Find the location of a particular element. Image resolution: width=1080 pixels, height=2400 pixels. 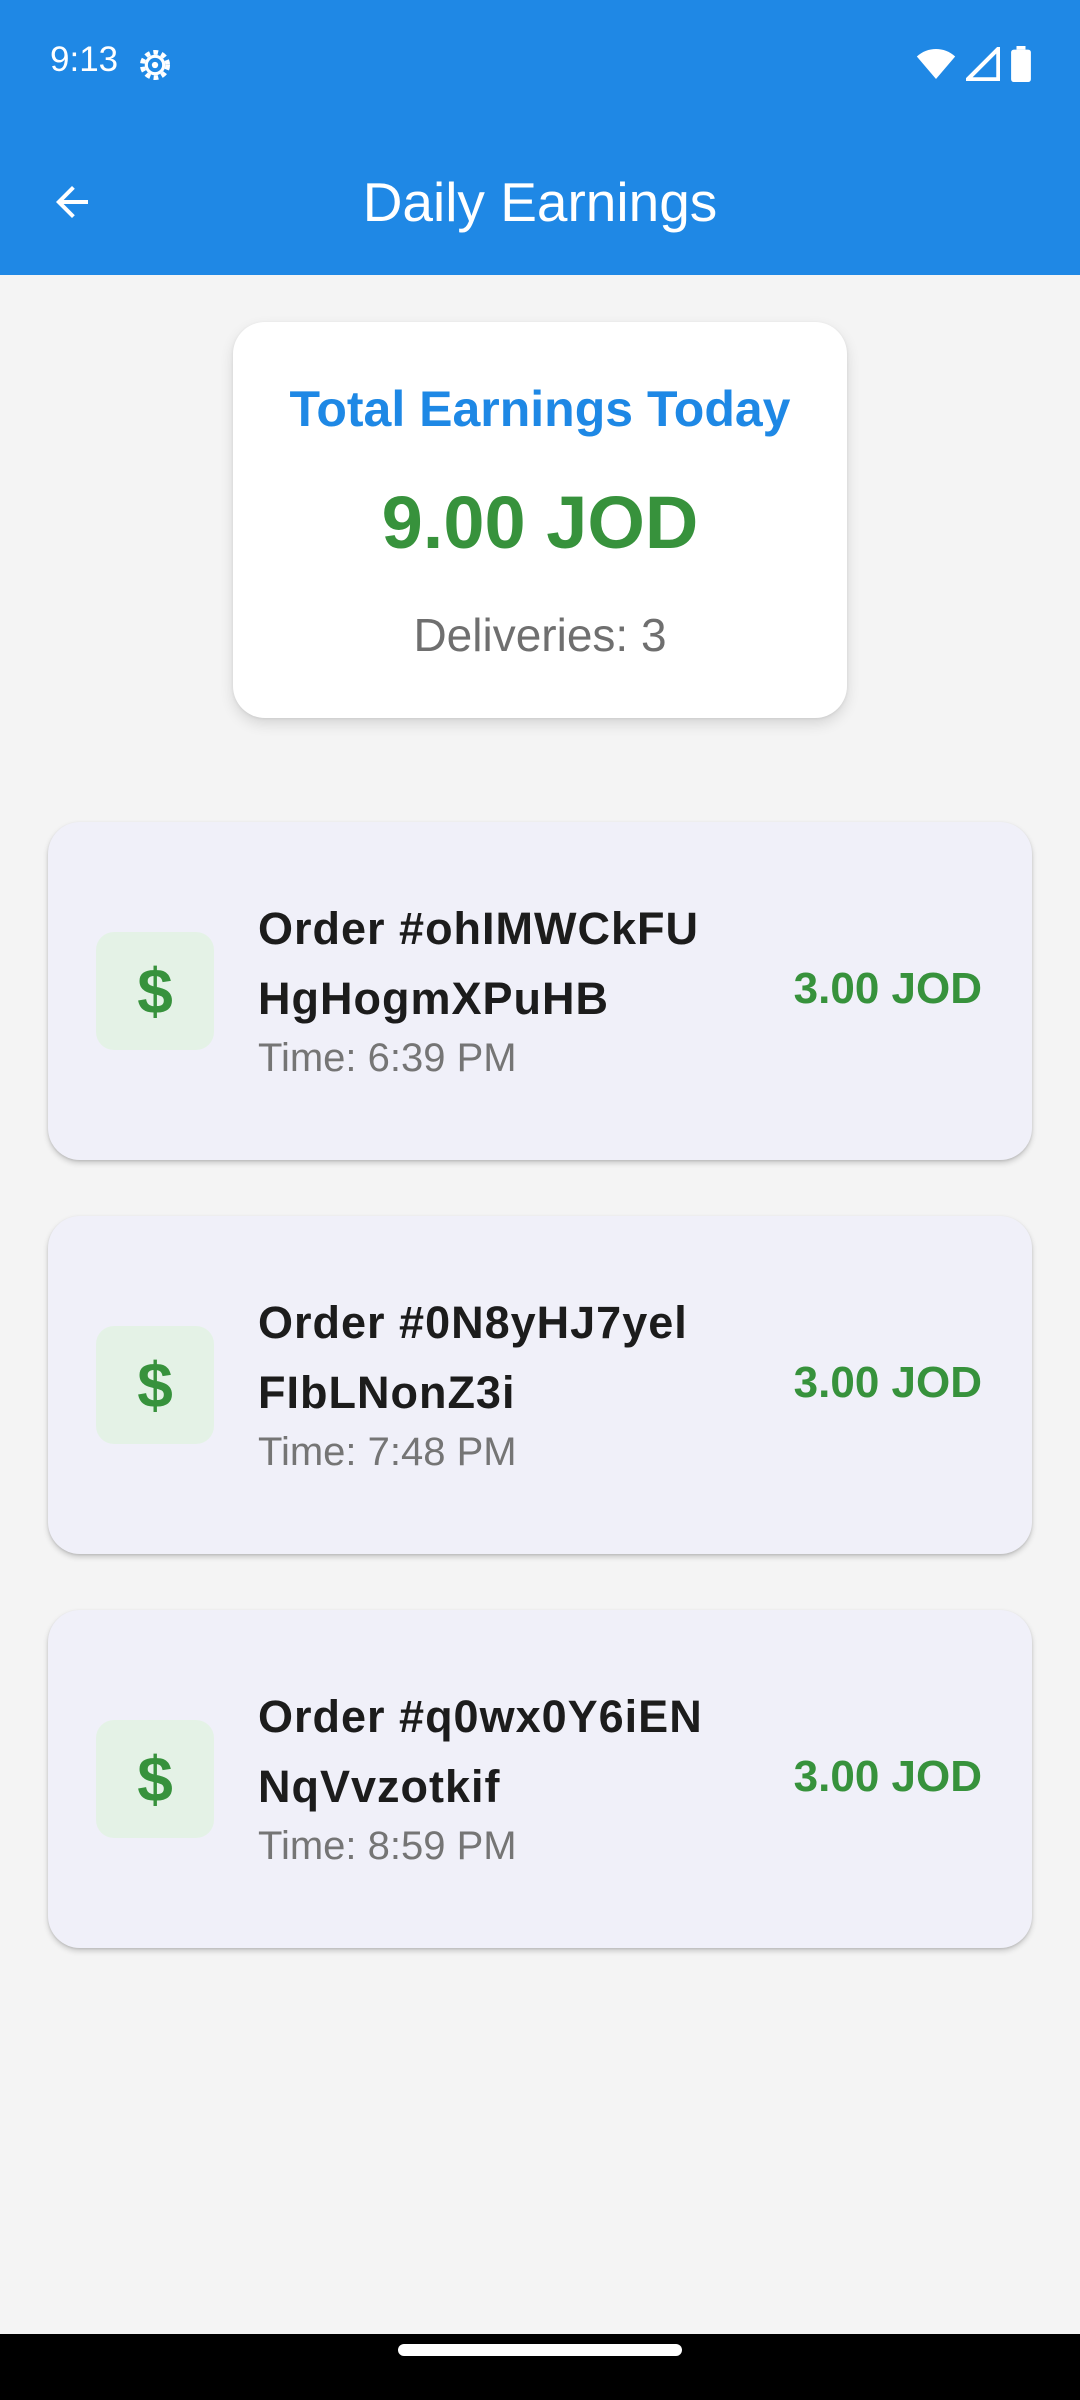

order-time: Time: 8:59 PM is located at coordinates (387, 1846).